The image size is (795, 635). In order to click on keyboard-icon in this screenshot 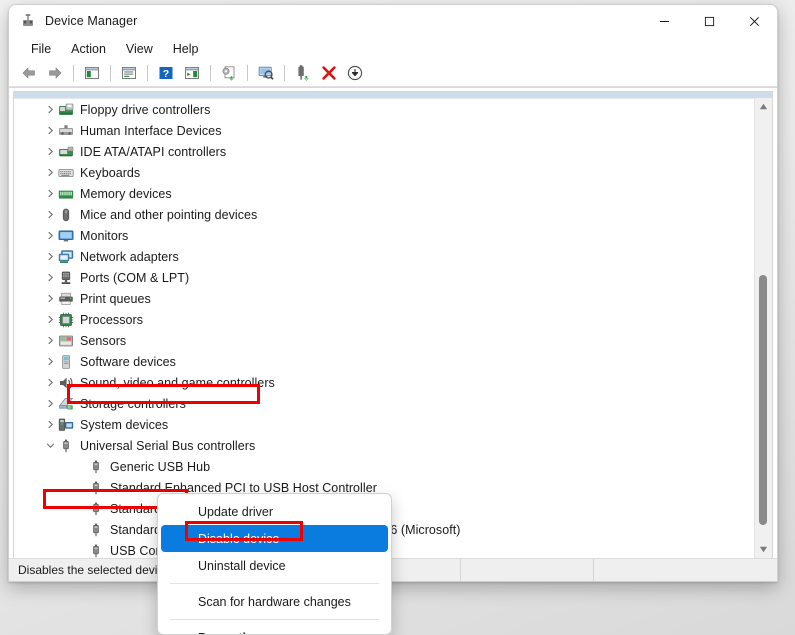, I will do `click(66, 172)`.